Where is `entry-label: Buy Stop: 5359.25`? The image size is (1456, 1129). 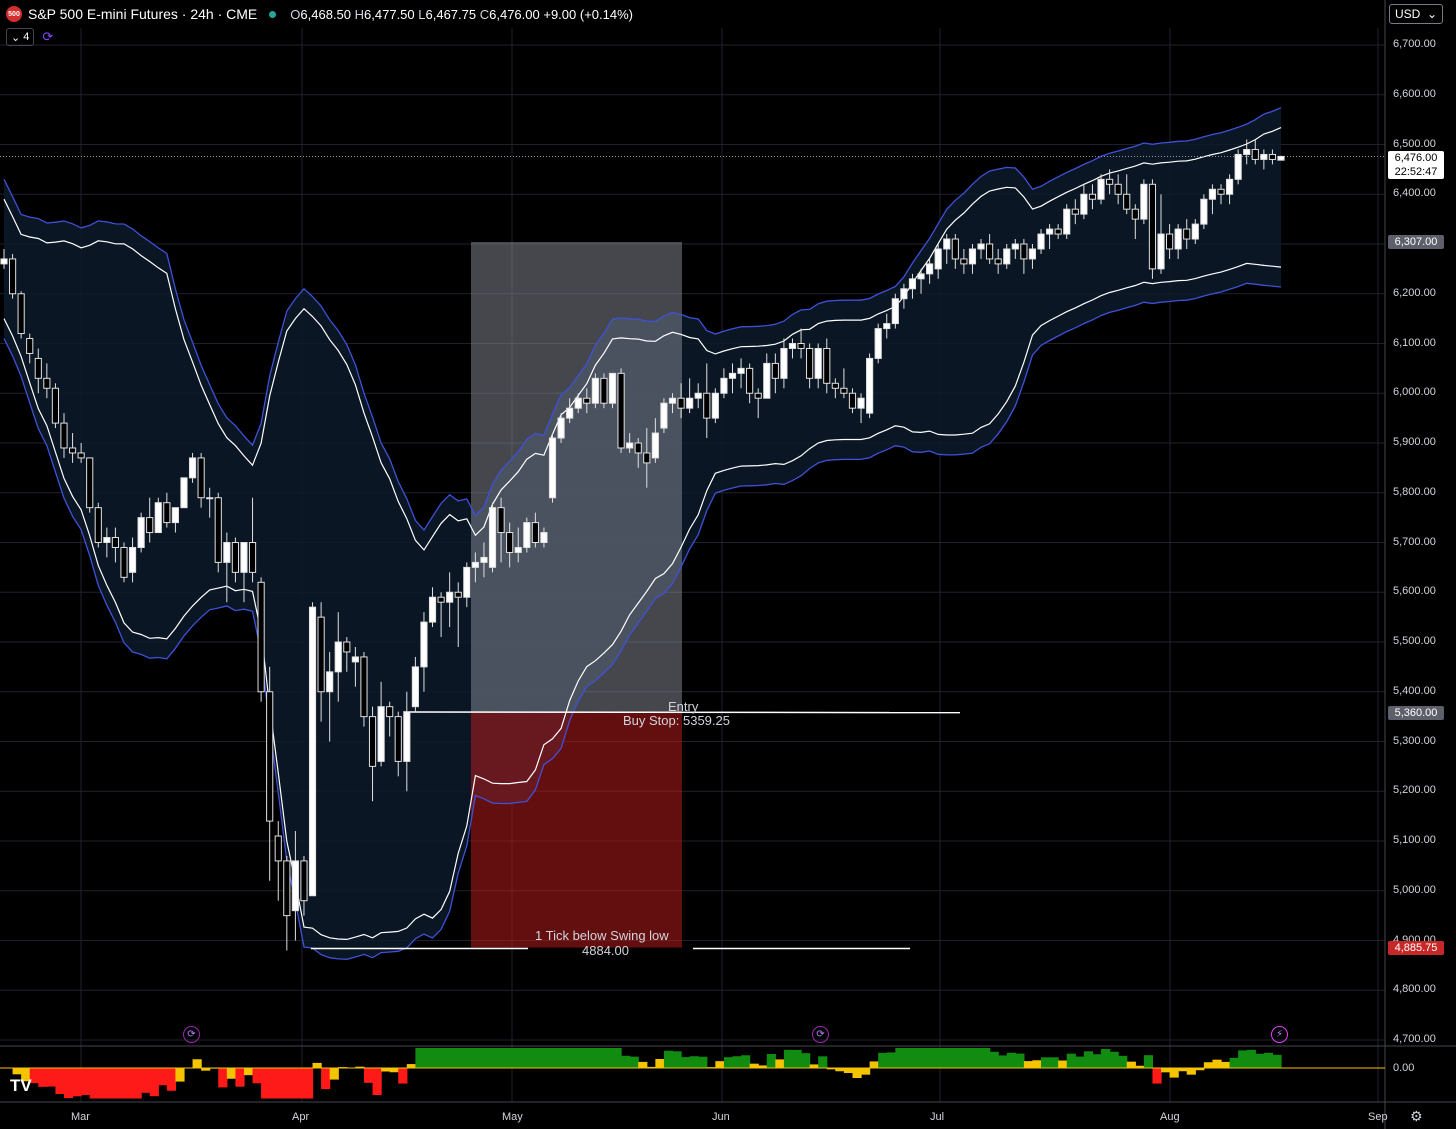
entry-label: Buy Stop: 5359.25 is located at coordinates (676, 720).